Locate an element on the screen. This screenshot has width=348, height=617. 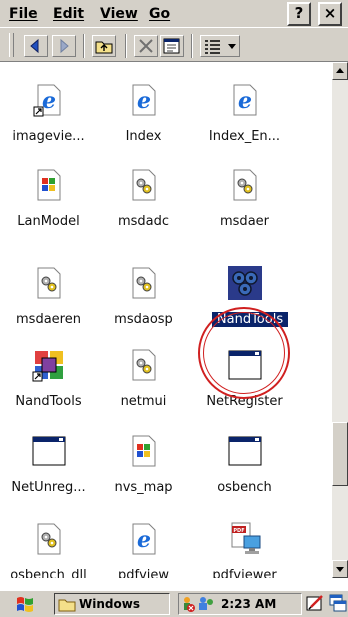
menu-edit: Edit is located at coordinates (68, 14).